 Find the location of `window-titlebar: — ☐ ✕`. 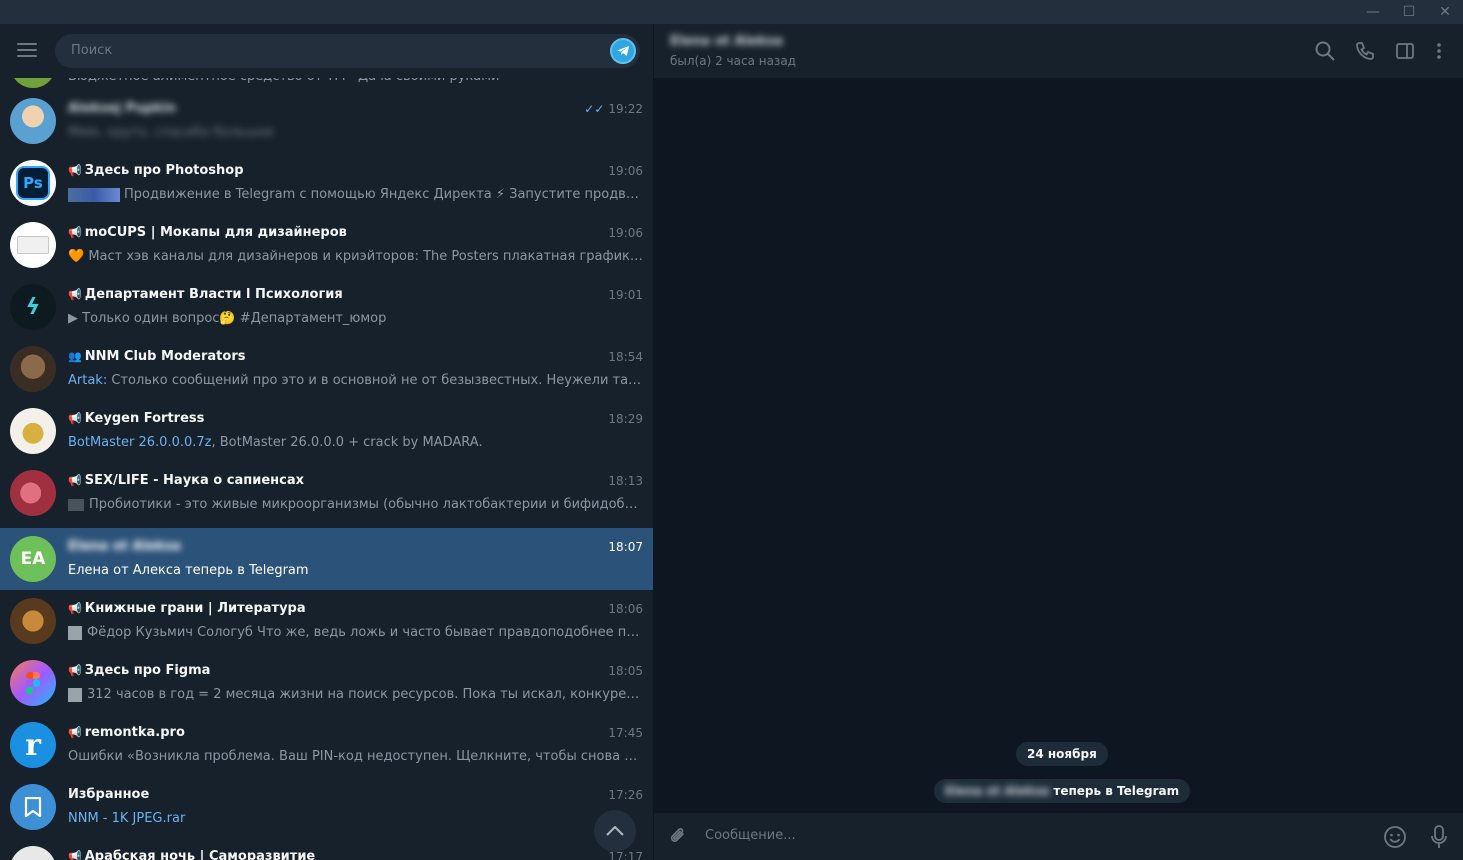

window-titlebar: — ☐ ✕ is located at coordinates (731, 12).